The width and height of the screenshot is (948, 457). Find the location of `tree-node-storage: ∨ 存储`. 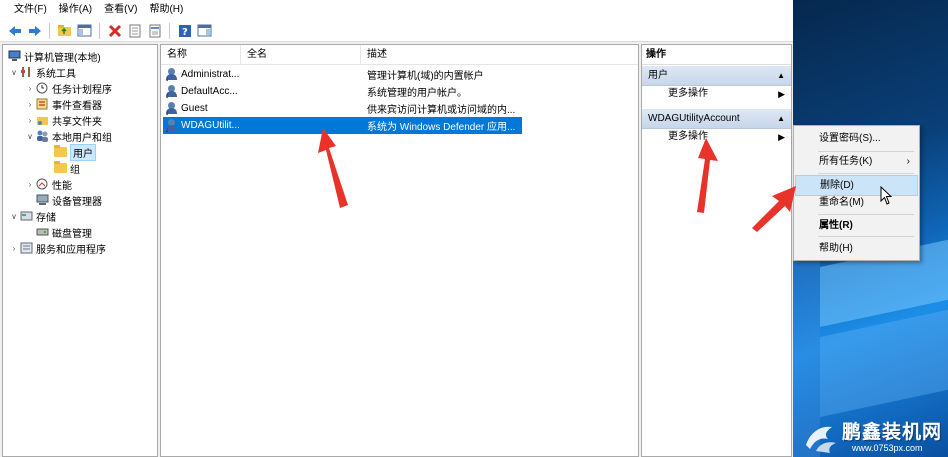

tree-node-storage: ∨ 存储 is located at coordinates (32, 216).